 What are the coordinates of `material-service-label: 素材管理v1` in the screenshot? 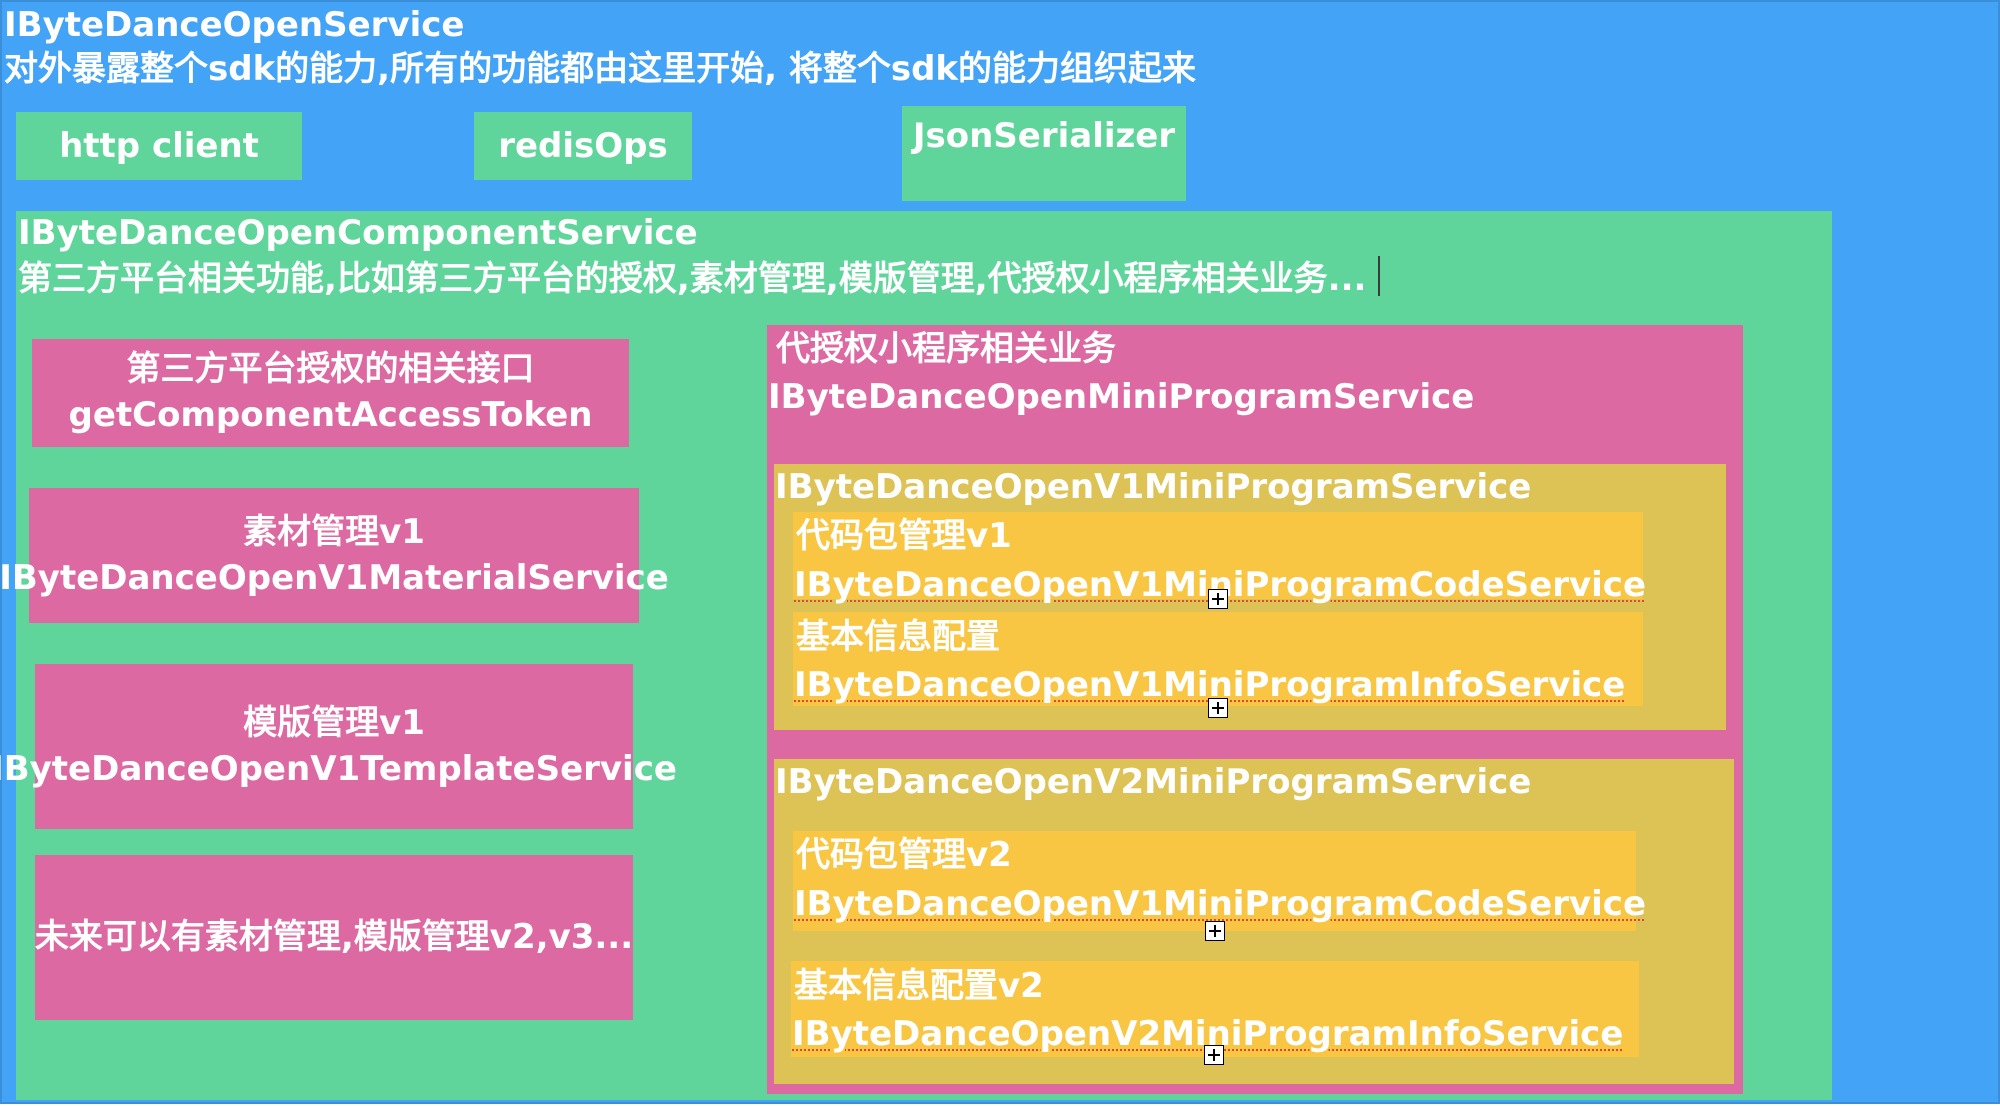 It's located at (334, 531).